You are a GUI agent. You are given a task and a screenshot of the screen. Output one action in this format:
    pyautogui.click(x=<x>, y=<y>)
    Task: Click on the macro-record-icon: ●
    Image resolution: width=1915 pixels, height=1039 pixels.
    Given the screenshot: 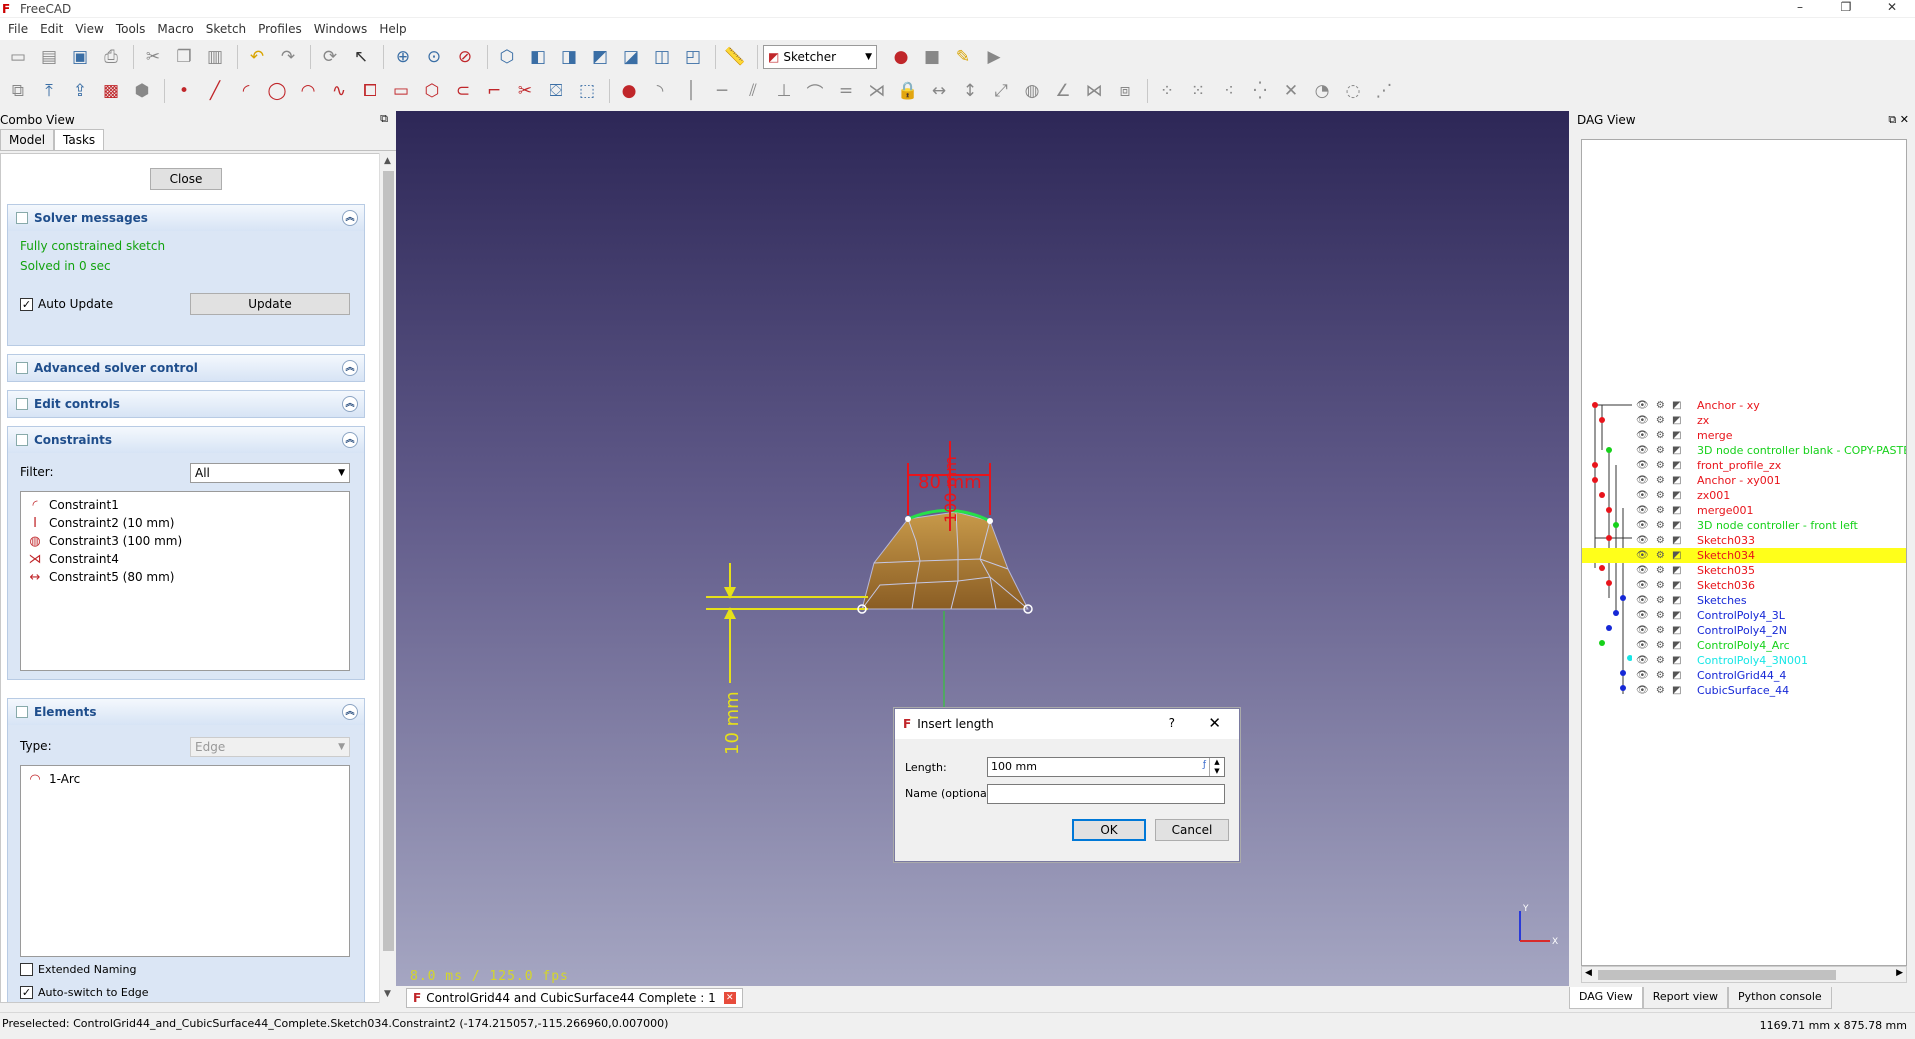 What is the action you would take?
    pyautogui.click(x=901, y=57)
    